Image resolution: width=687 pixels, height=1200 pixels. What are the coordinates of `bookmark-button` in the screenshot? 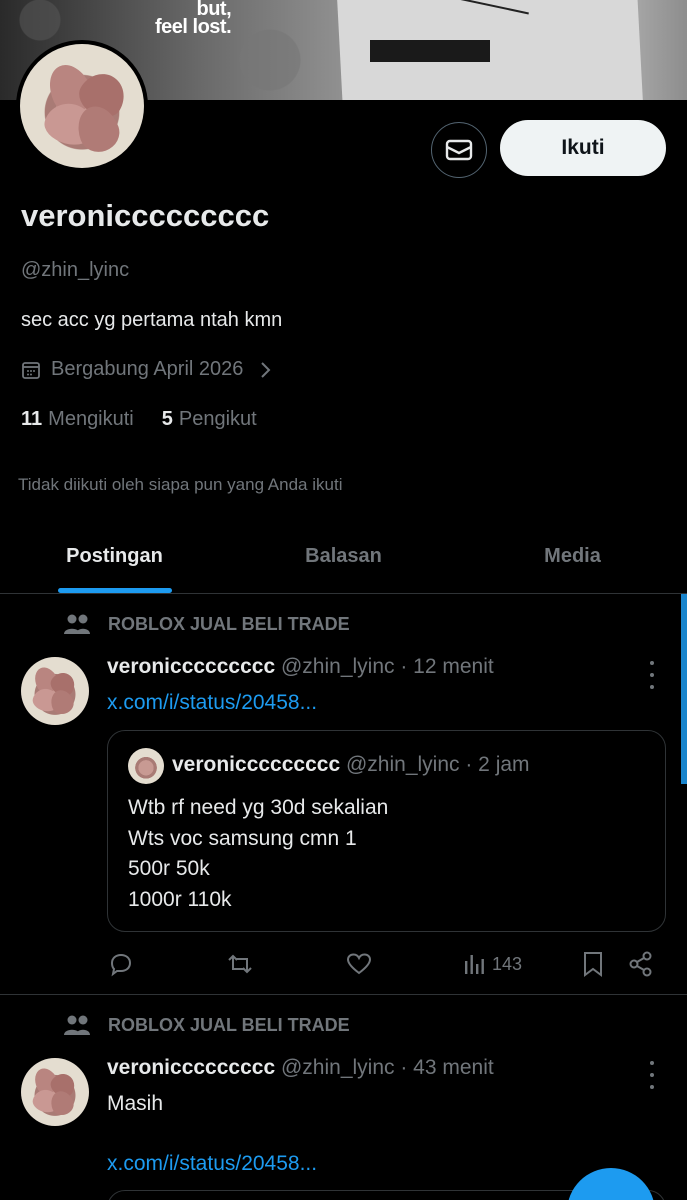 It's located at (593, 964).